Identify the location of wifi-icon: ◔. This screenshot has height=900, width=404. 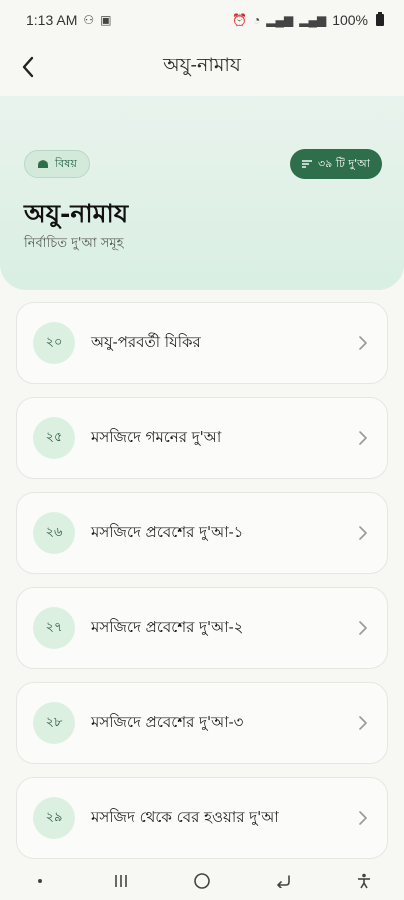
(257, 20).